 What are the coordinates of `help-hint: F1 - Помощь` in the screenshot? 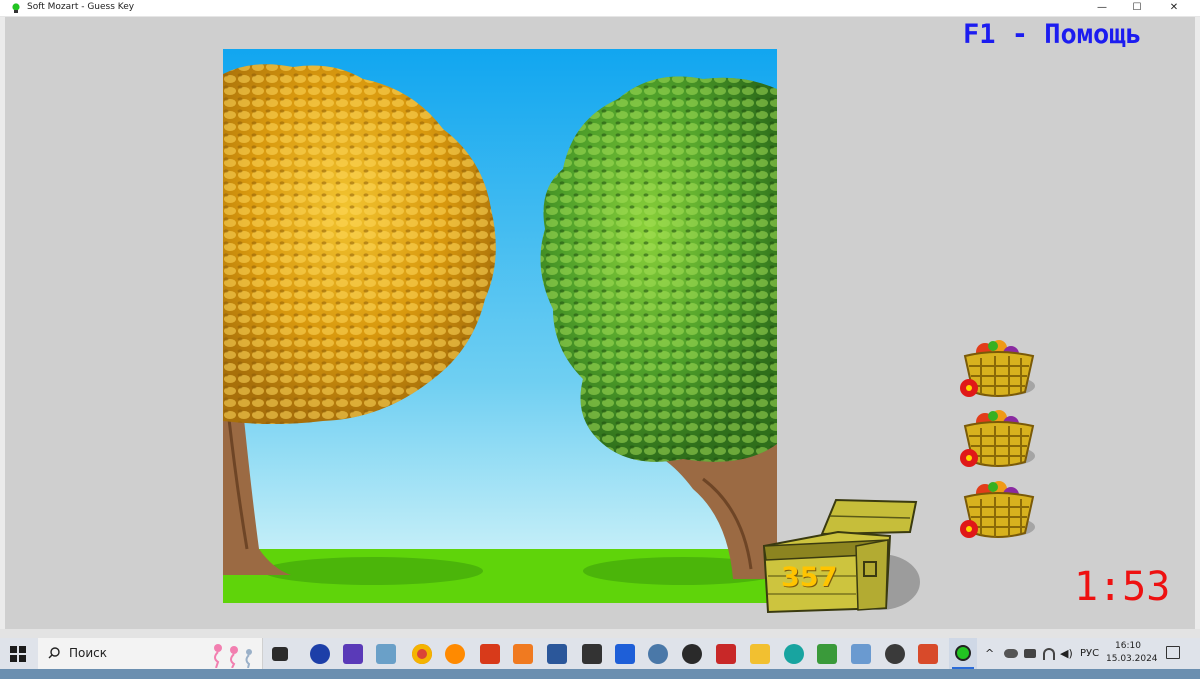 It's located at (1052, 34).